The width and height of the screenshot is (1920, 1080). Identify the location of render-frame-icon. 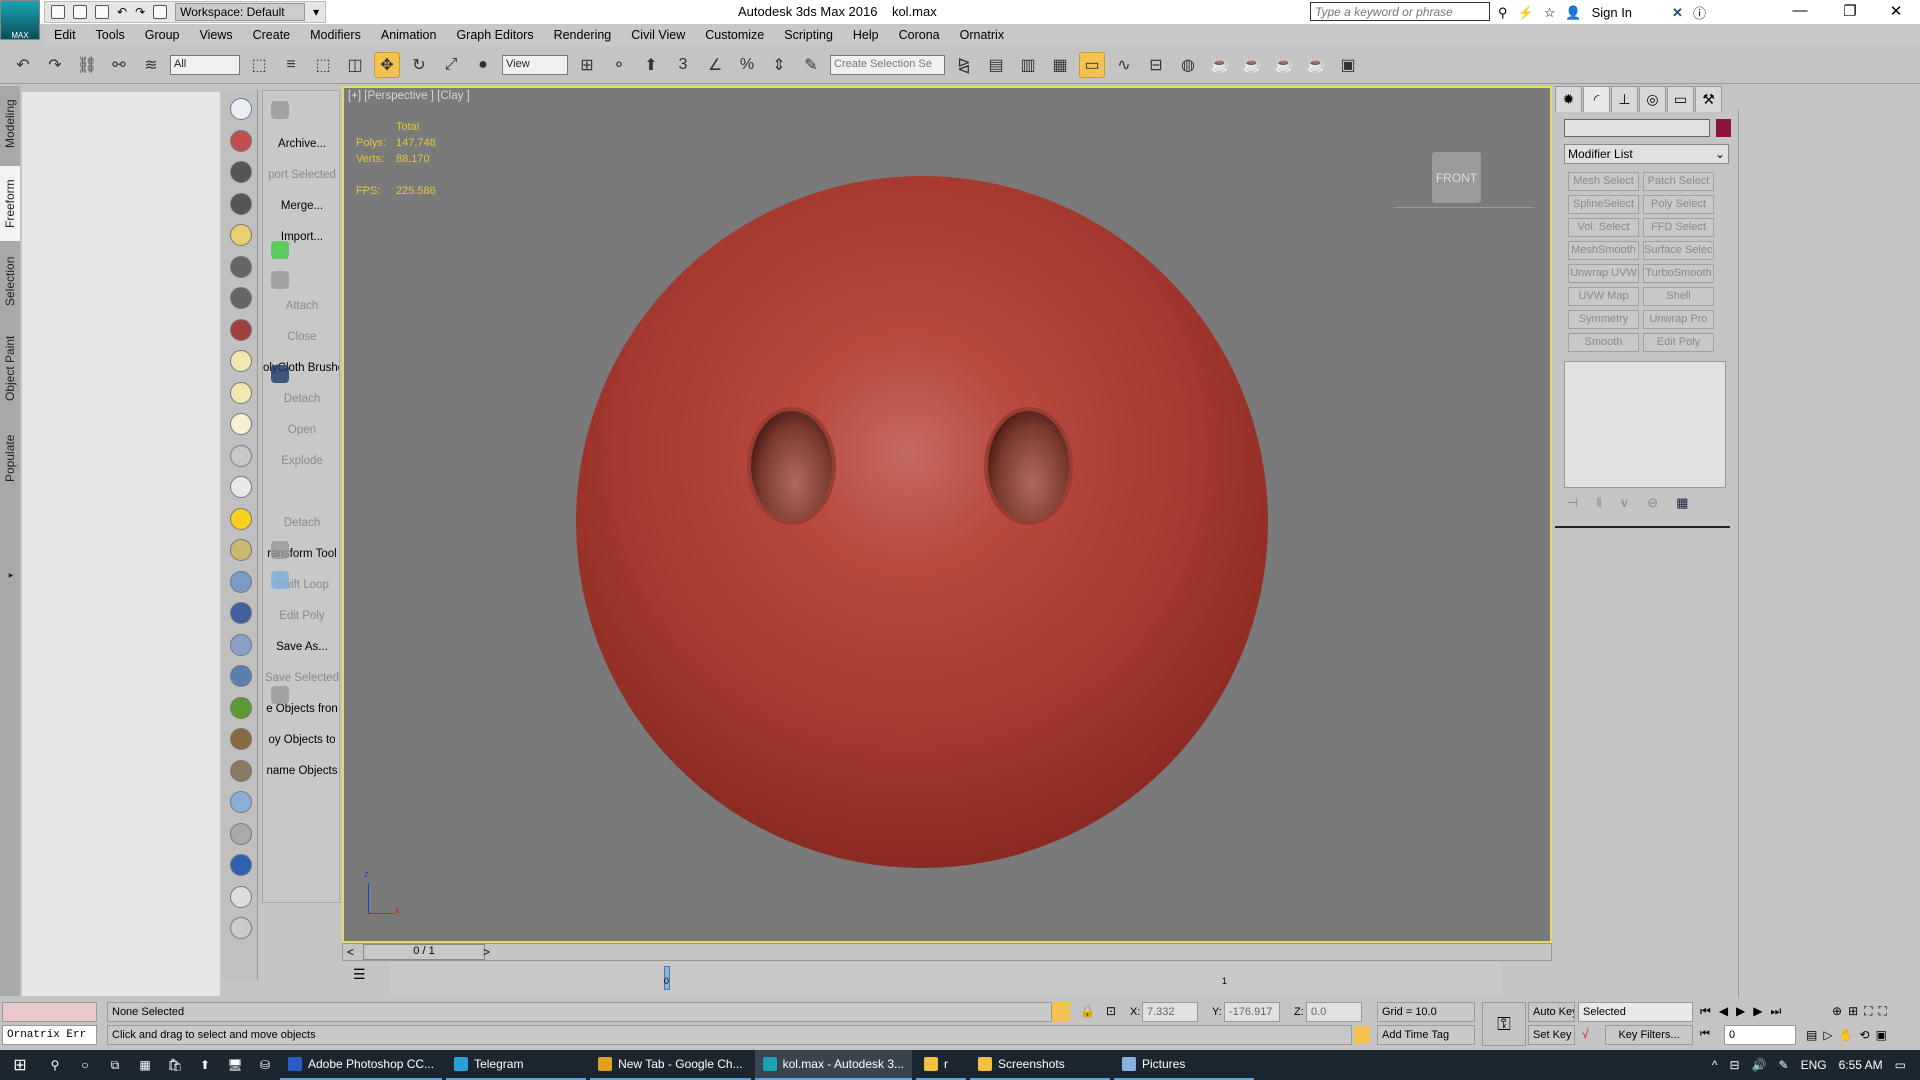
(241, 140).